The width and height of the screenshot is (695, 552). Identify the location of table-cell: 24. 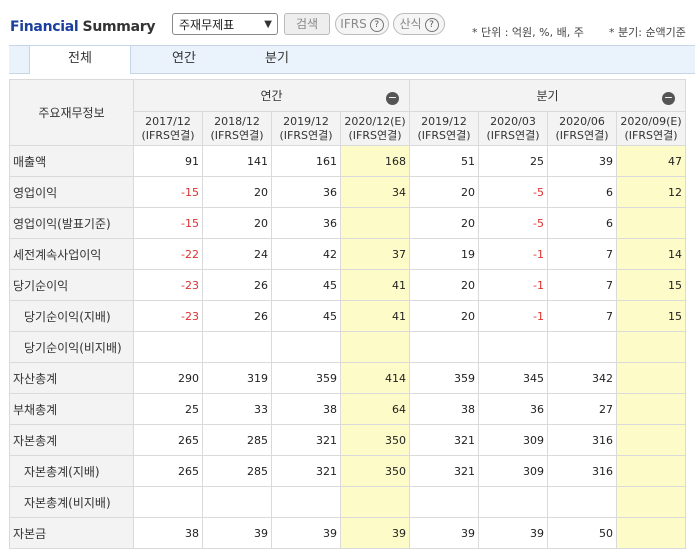
(237, 254).